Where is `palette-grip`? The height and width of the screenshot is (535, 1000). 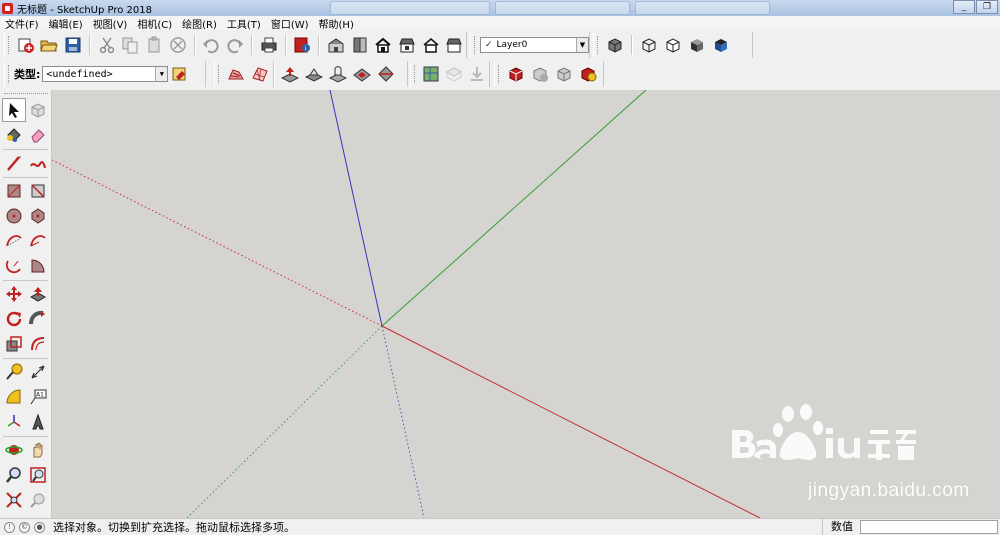 palette-grip is located at coordinates (26, 94).